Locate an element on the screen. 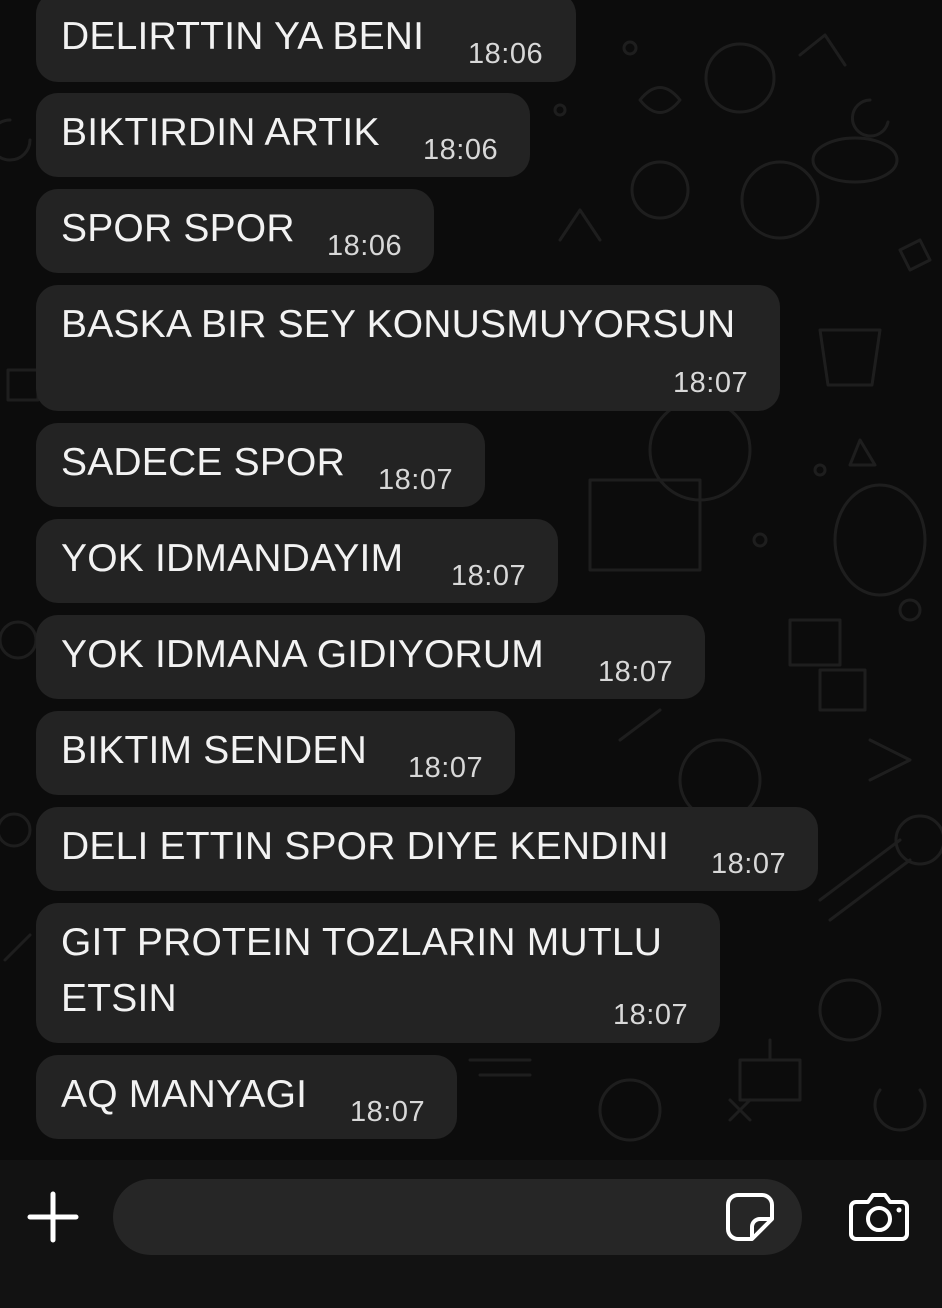 The width and height of the screenshot is (942, 1308). message-bubble: GIT PROTEIN TOZLARIN MUTLU ETSIN 18:07 is located at coordinates (378, 973).